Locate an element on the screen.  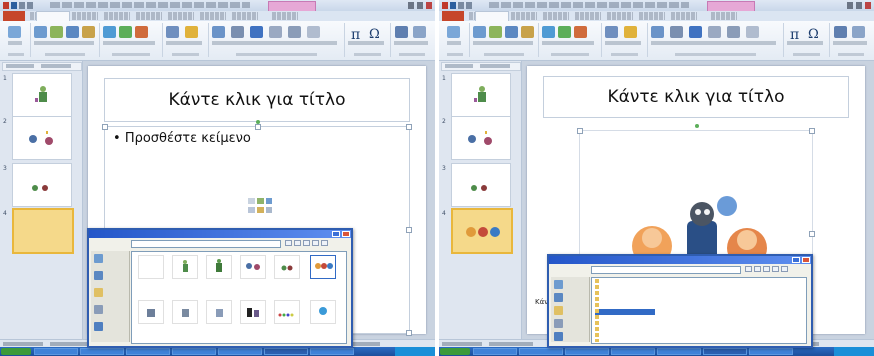
hyperlink-icon is located at coordinates (172, 32).